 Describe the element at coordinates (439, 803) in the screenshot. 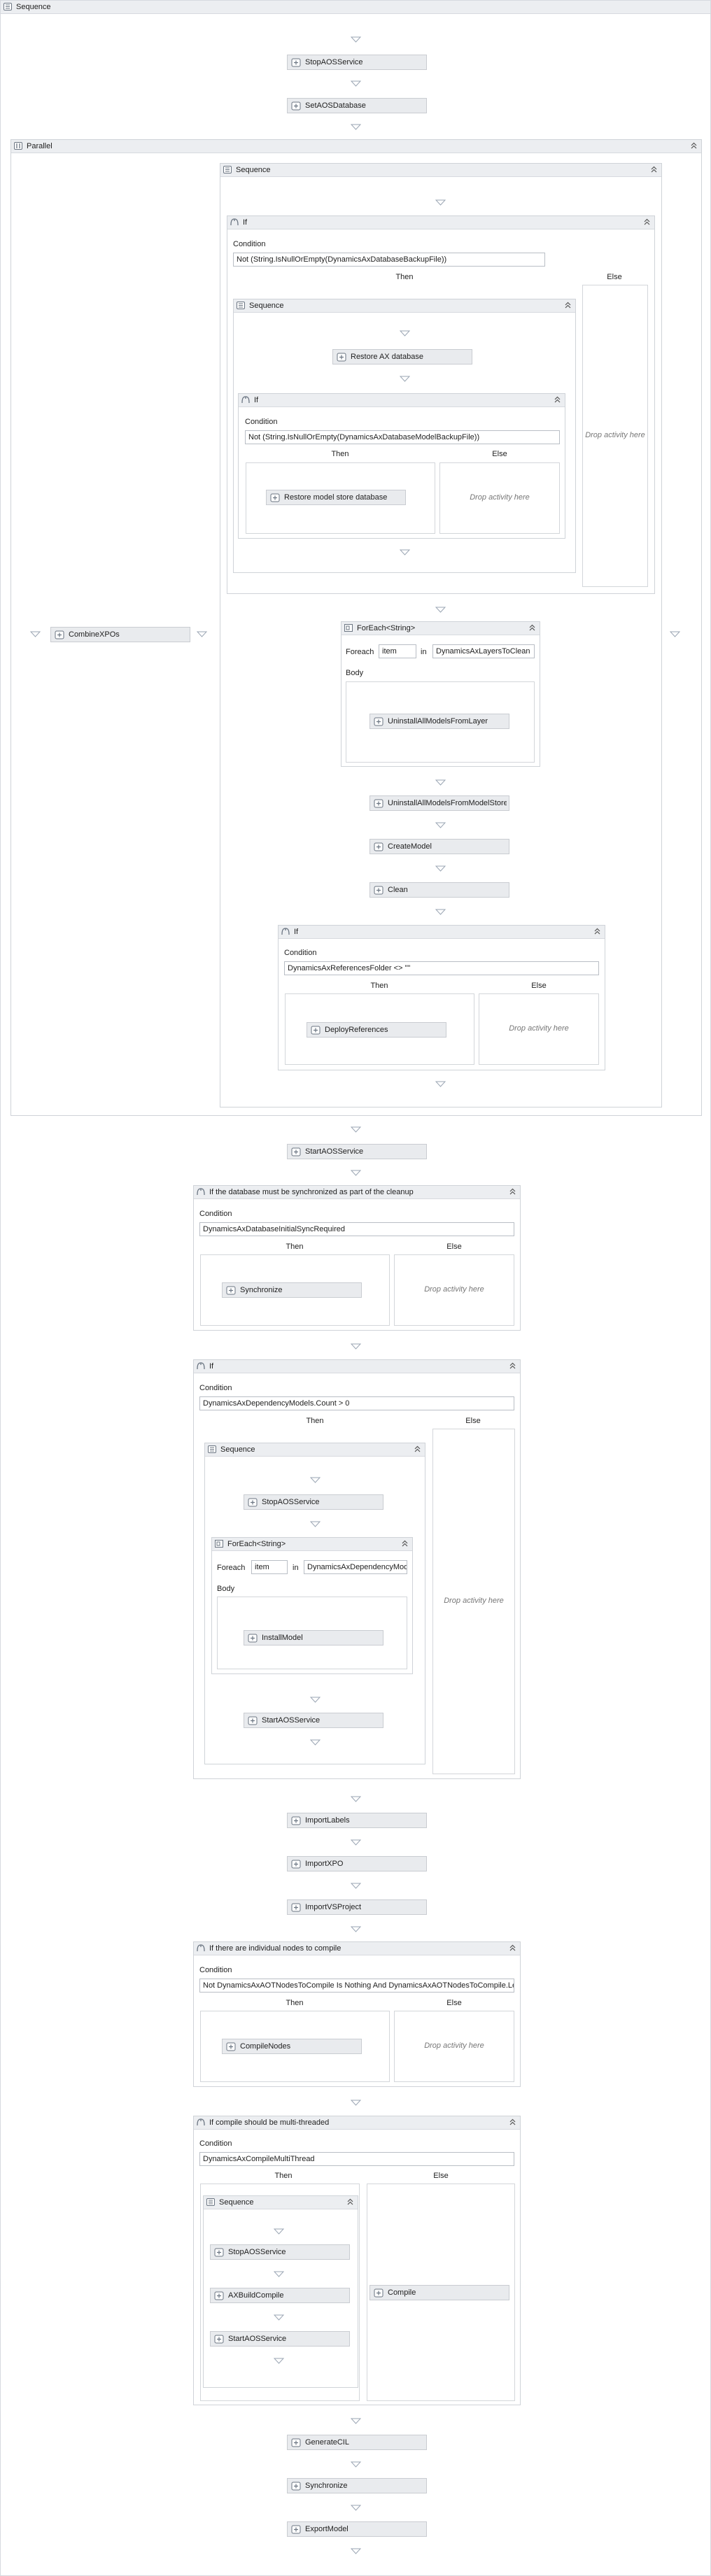

I see `uninstall-modelstore-activity: UninstallAllModelsFromModelStore` at that location.